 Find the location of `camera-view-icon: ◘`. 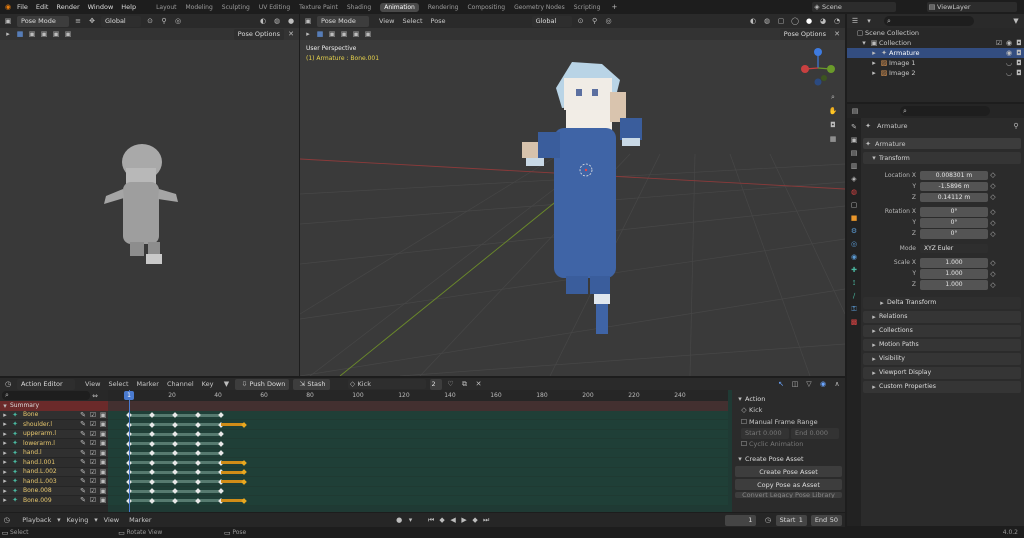

camera-view-icon: ◘ is located at coordinates (833, 125).